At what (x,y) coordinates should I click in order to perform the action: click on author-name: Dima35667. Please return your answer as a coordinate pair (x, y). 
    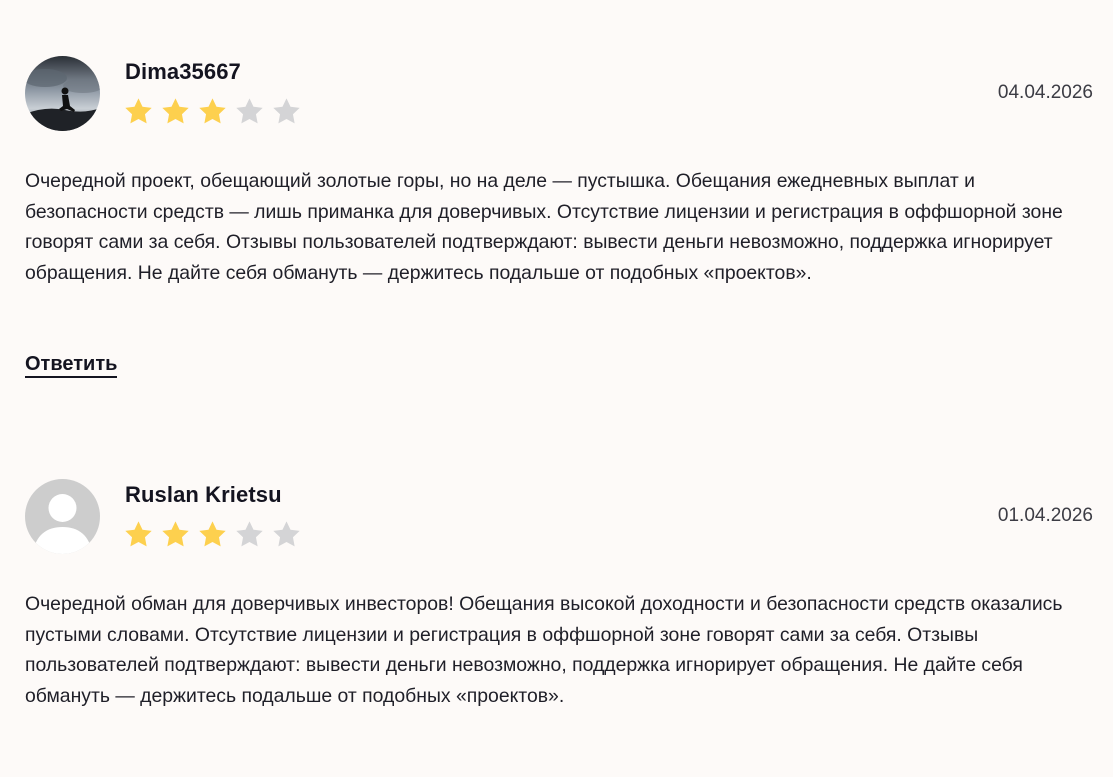
    Looking at the image, I should click on (183, 71).